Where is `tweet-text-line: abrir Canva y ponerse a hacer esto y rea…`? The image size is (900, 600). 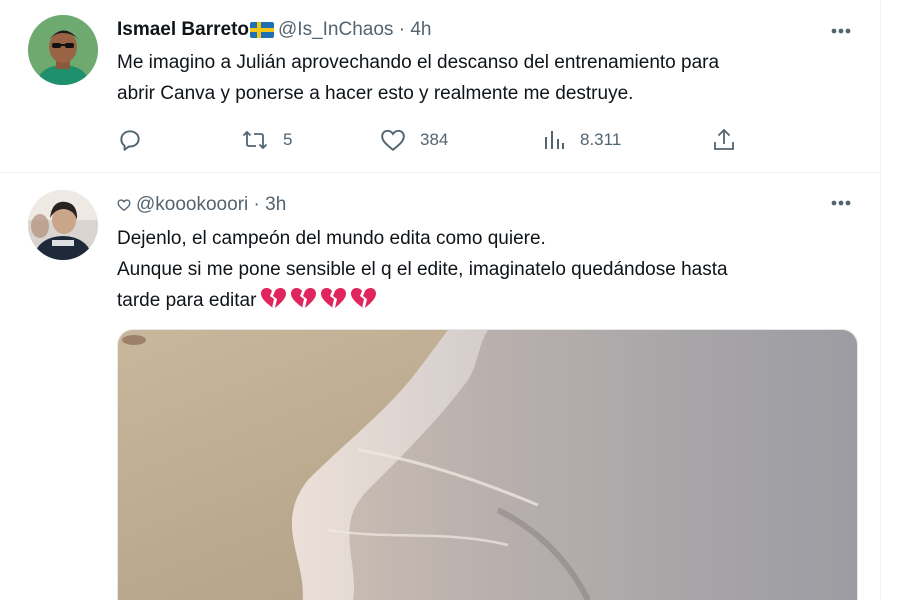 tweet-text-line: abrir Canva y ponerse a hacer esto y rea… is located at coordinates (375, 93).